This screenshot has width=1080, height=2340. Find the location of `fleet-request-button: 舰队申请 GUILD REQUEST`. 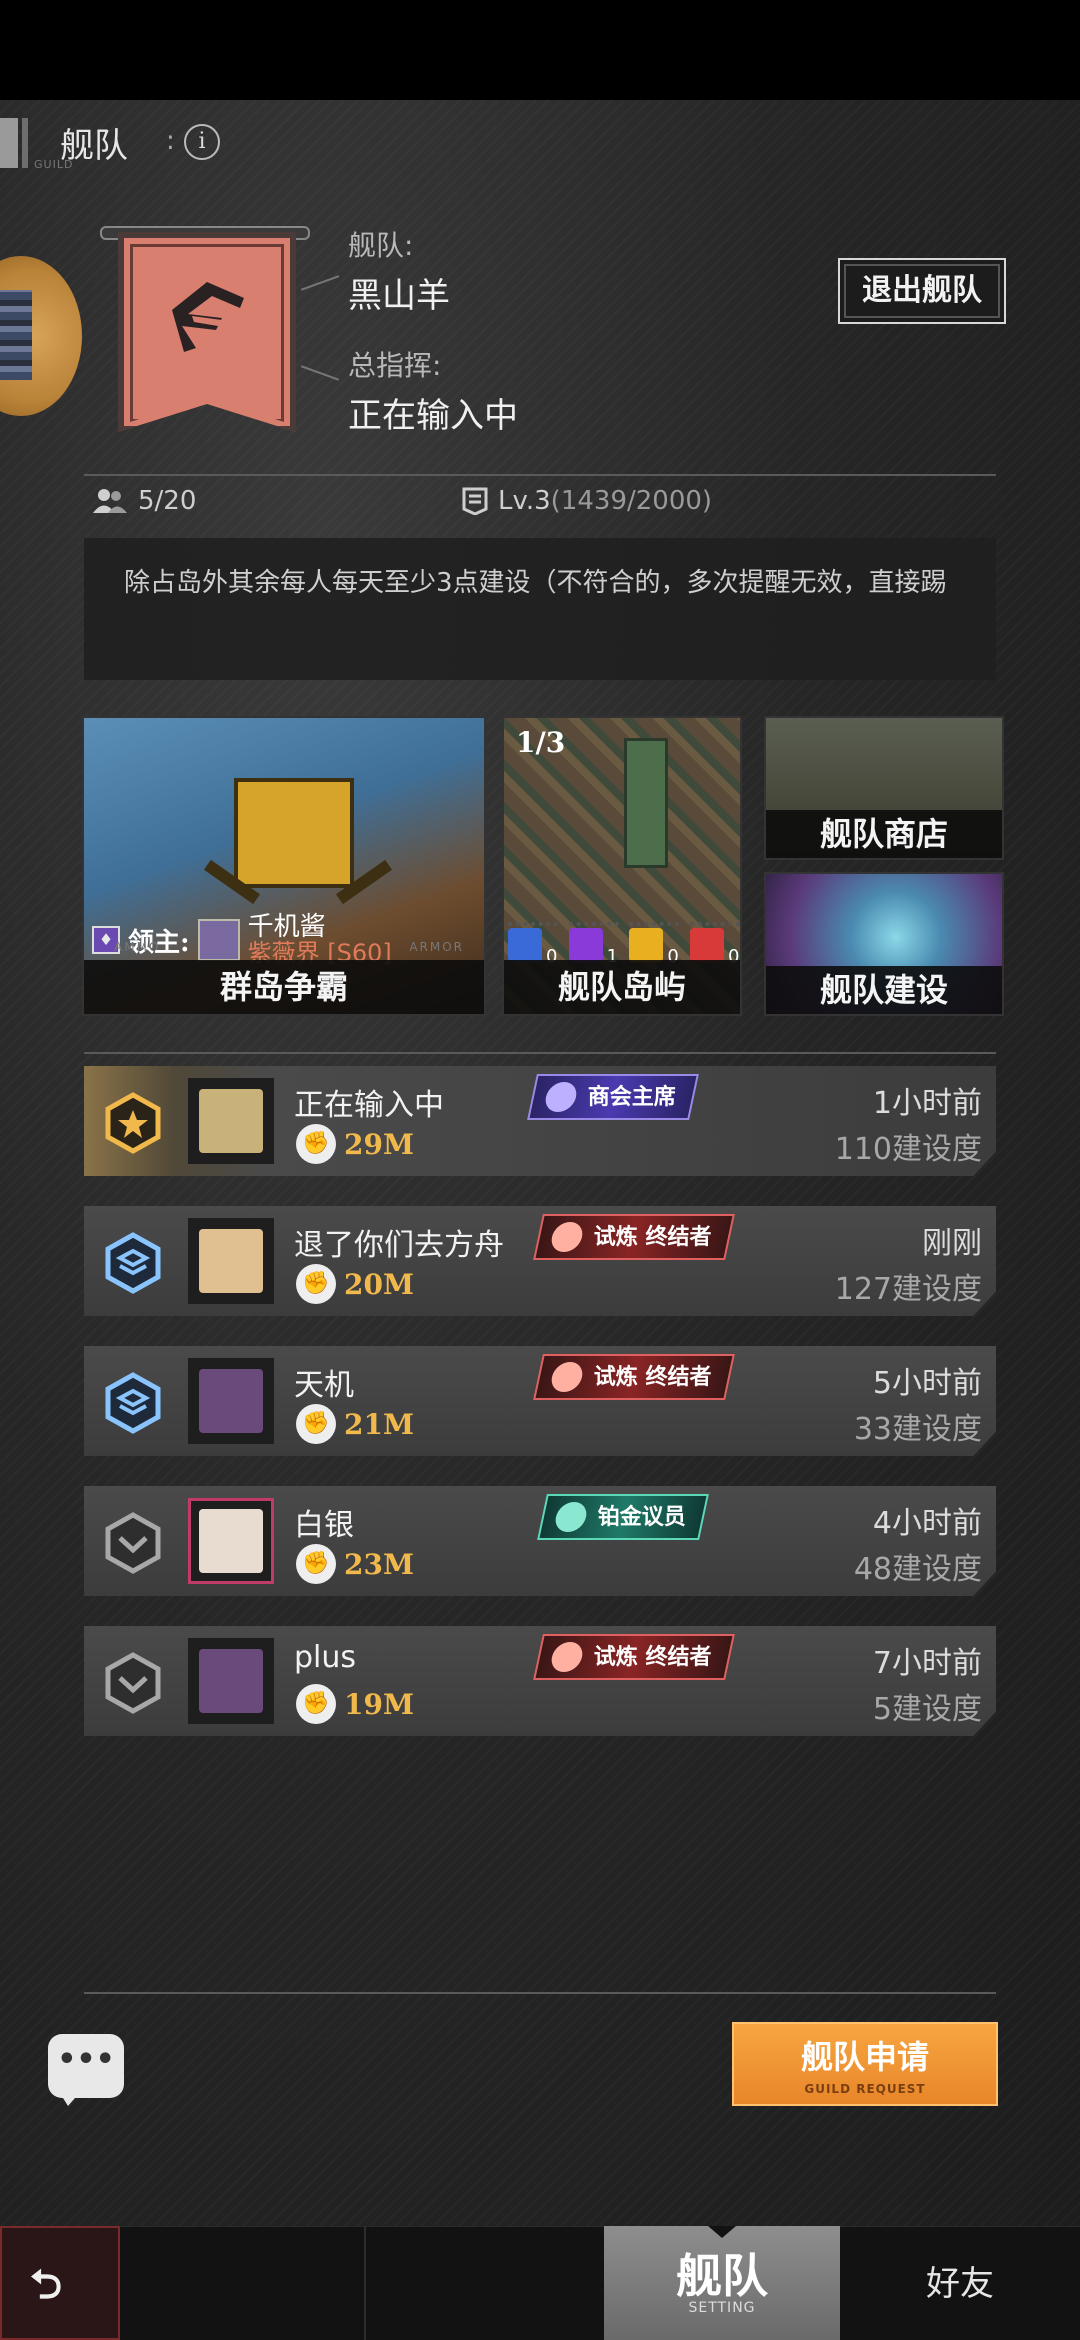

fleet-request-button: 舰队申请 GUILD REQUEST is located at coordinates (865, 2064).